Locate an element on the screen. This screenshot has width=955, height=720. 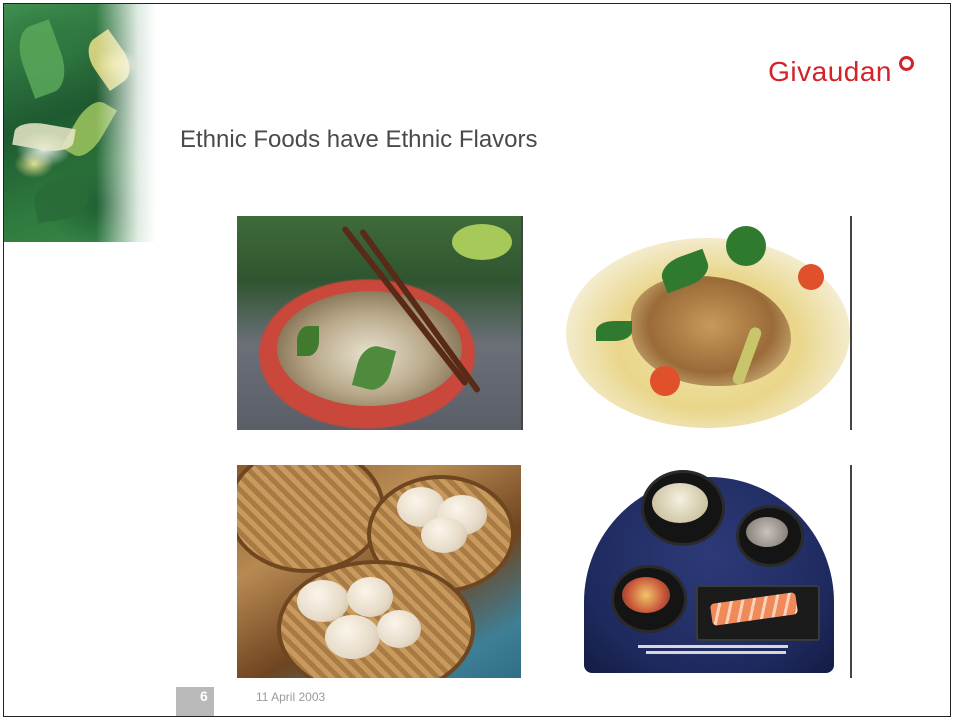
page-number: 6 is located at coordinates (204, 696).